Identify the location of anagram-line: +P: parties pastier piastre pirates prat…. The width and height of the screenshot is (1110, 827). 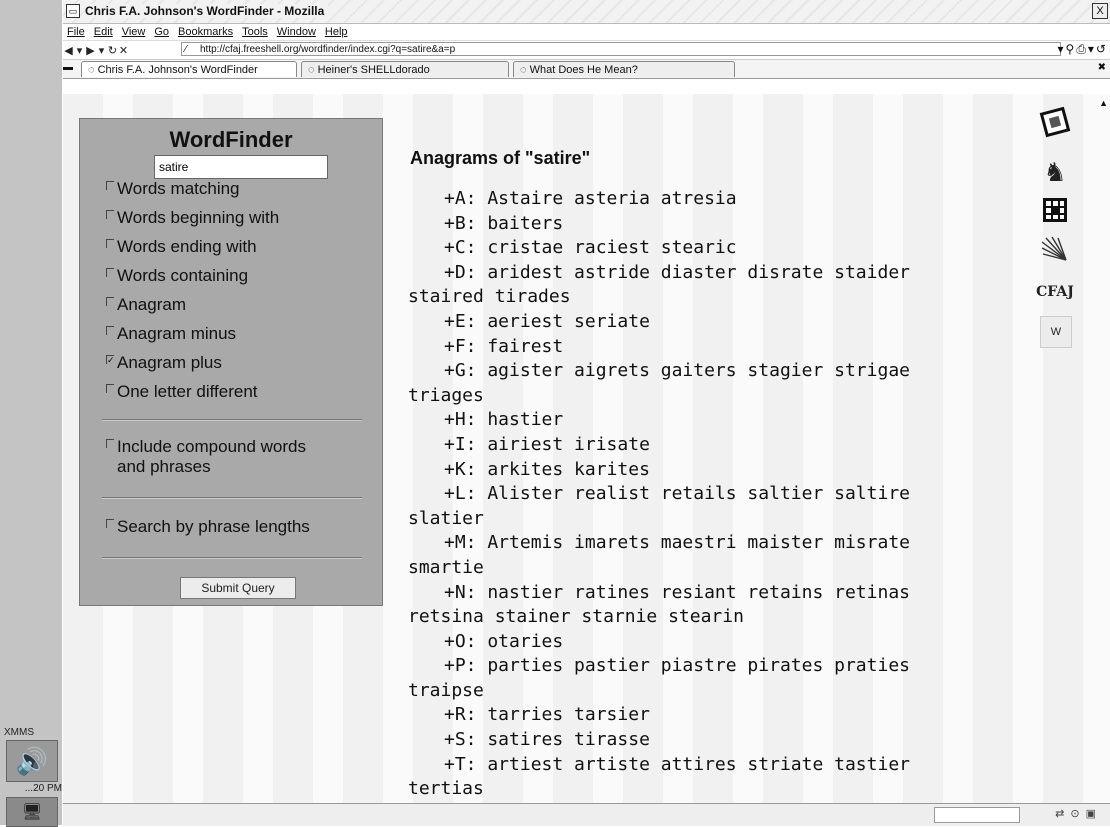
(677, 666).